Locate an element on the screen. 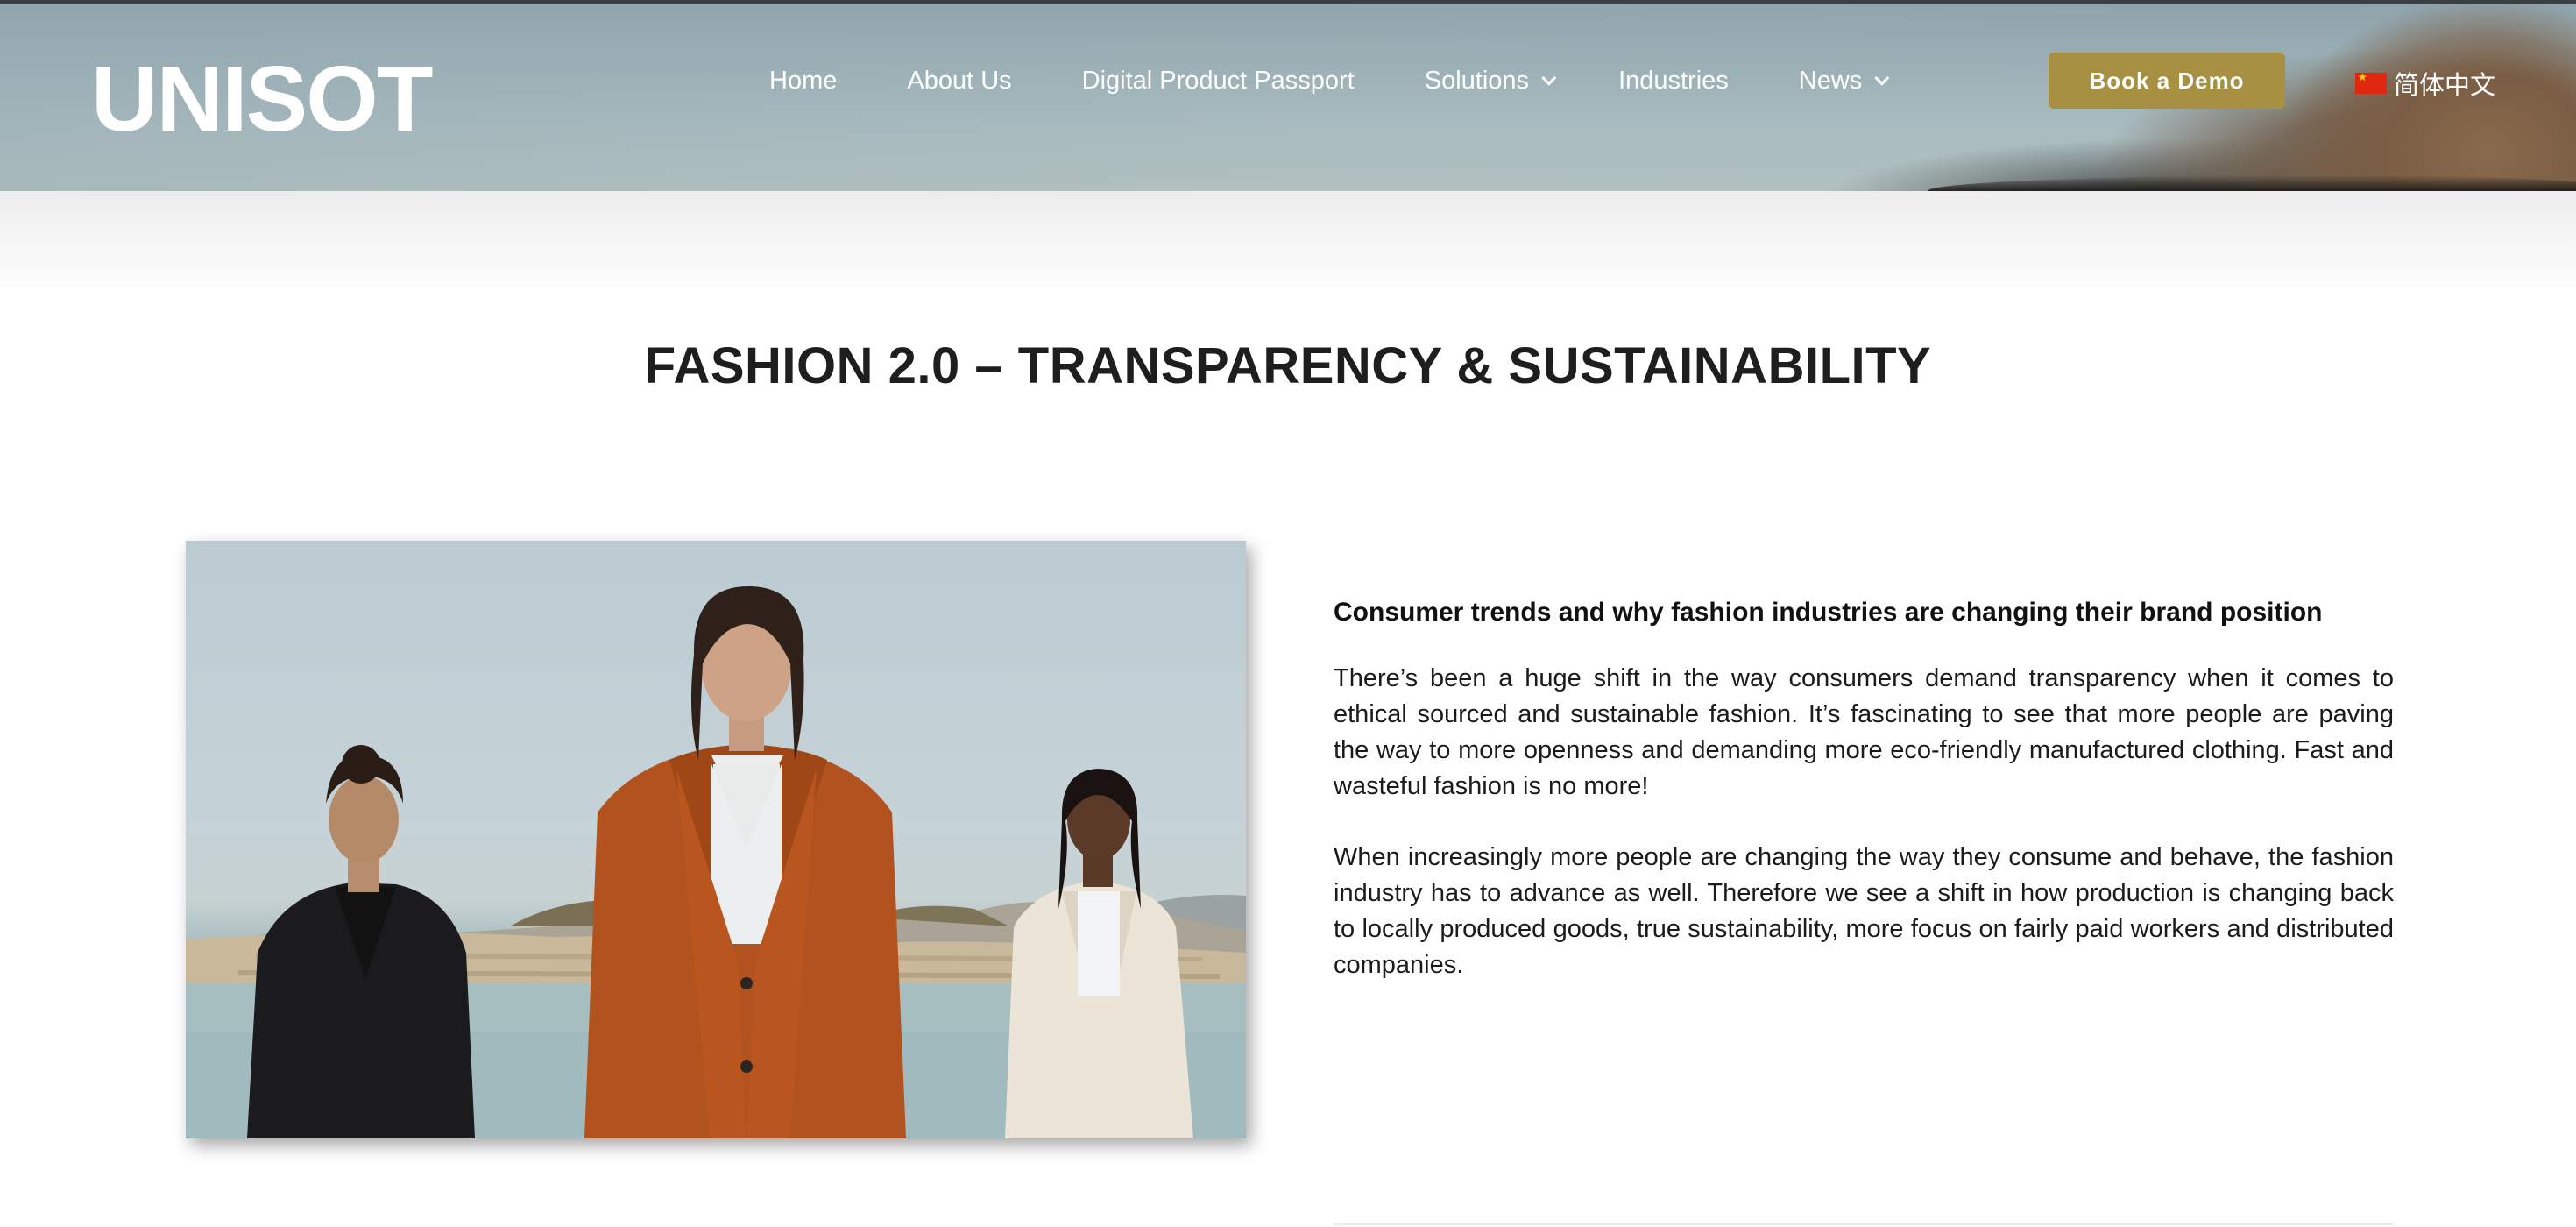 The image size is (2576, 1227). nav-item-label: Industries is located at coordinates (1673, 80).